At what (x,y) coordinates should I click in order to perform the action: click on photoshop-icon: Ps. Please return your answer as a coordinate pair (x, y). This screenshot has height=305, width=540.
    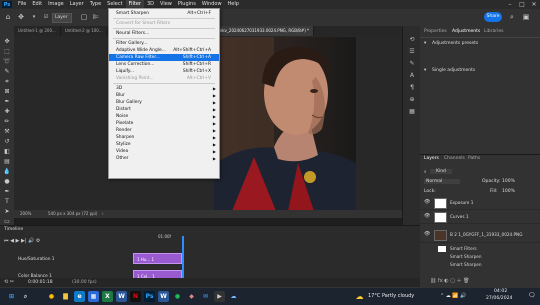
    Looking at the image, I should click on (149, 296).